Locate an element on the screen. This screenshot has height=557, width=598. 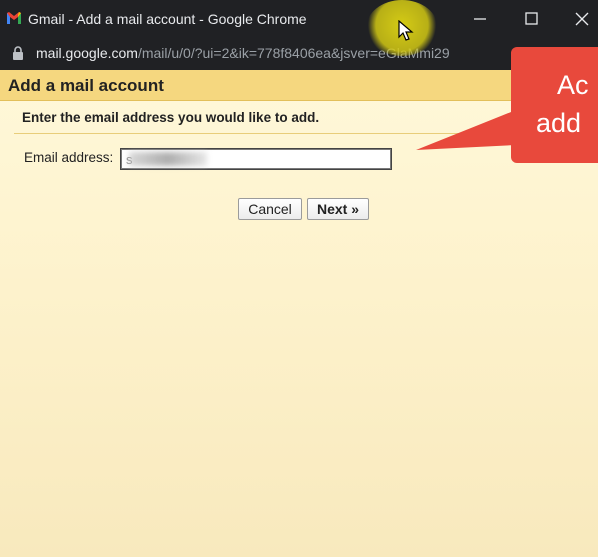
dialog-title: Add a mail account is located at coordinates (86, 85).